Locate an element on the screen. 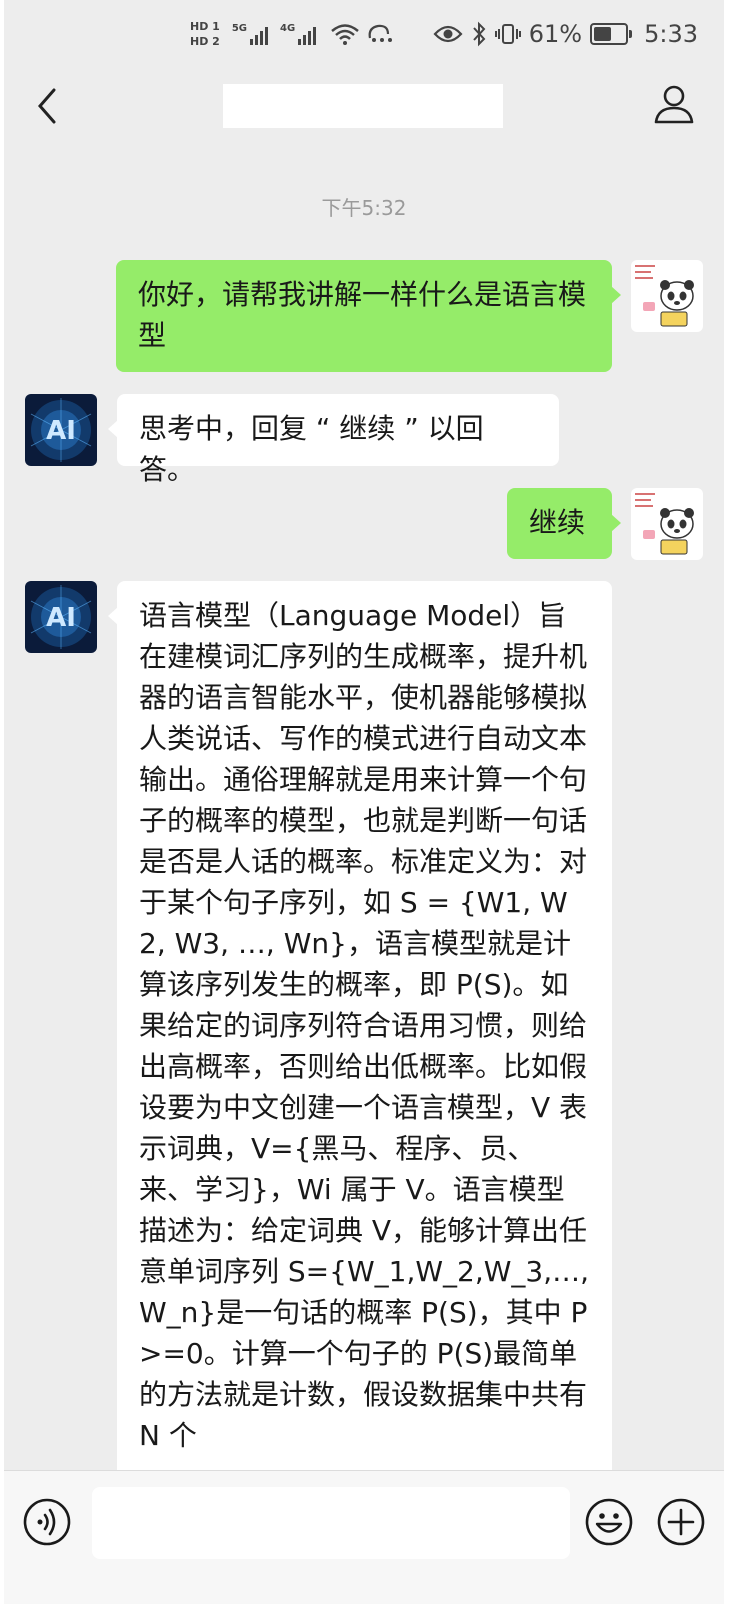 This screenshot has height=1604, width=754. my-message-bubble: 继续 is located at coordinates (564, 523).